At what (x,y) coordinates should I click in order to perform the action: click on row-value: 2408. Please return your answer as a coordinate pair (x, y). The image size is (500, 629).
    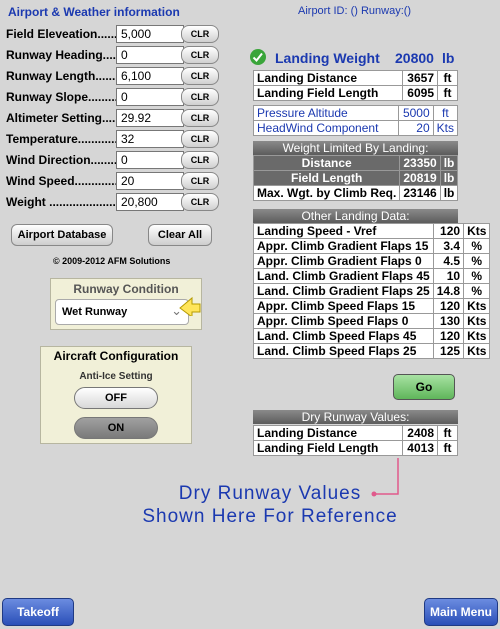
    Looking at the image, I should click on (420, 433).